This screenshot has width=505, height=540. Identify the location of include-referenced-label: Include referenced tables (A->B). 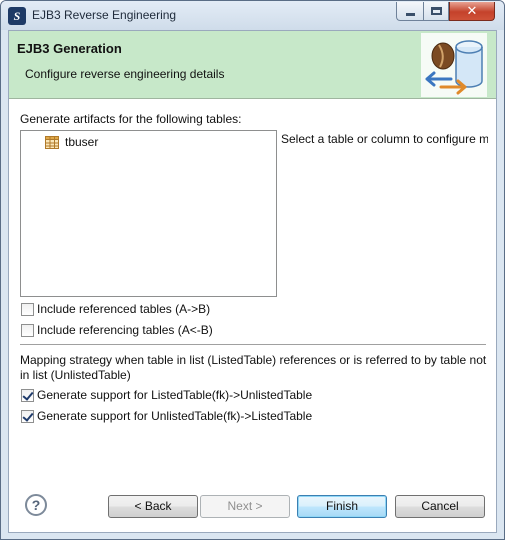
(124, 309).